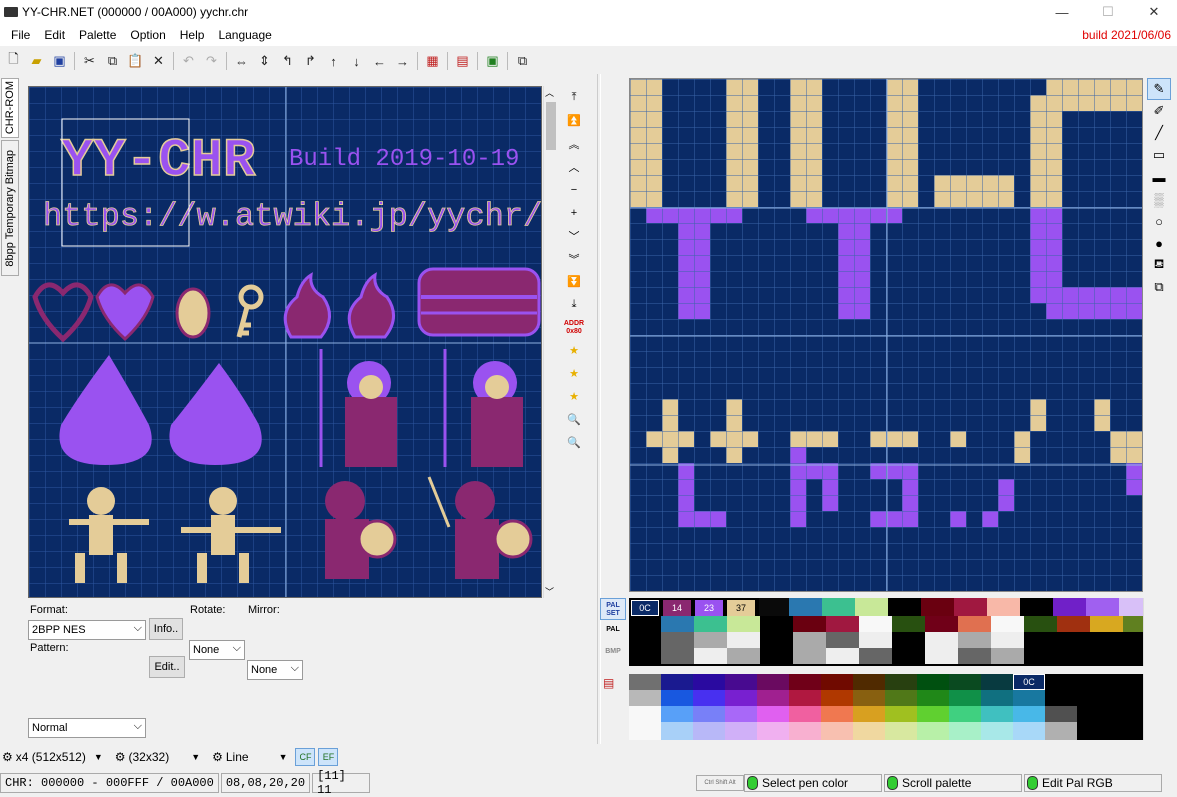  What do you see at coordinates (287, 61) in the screenshot?
I see `rotate-left-icon: ↰` at bounding box center [287, 61].